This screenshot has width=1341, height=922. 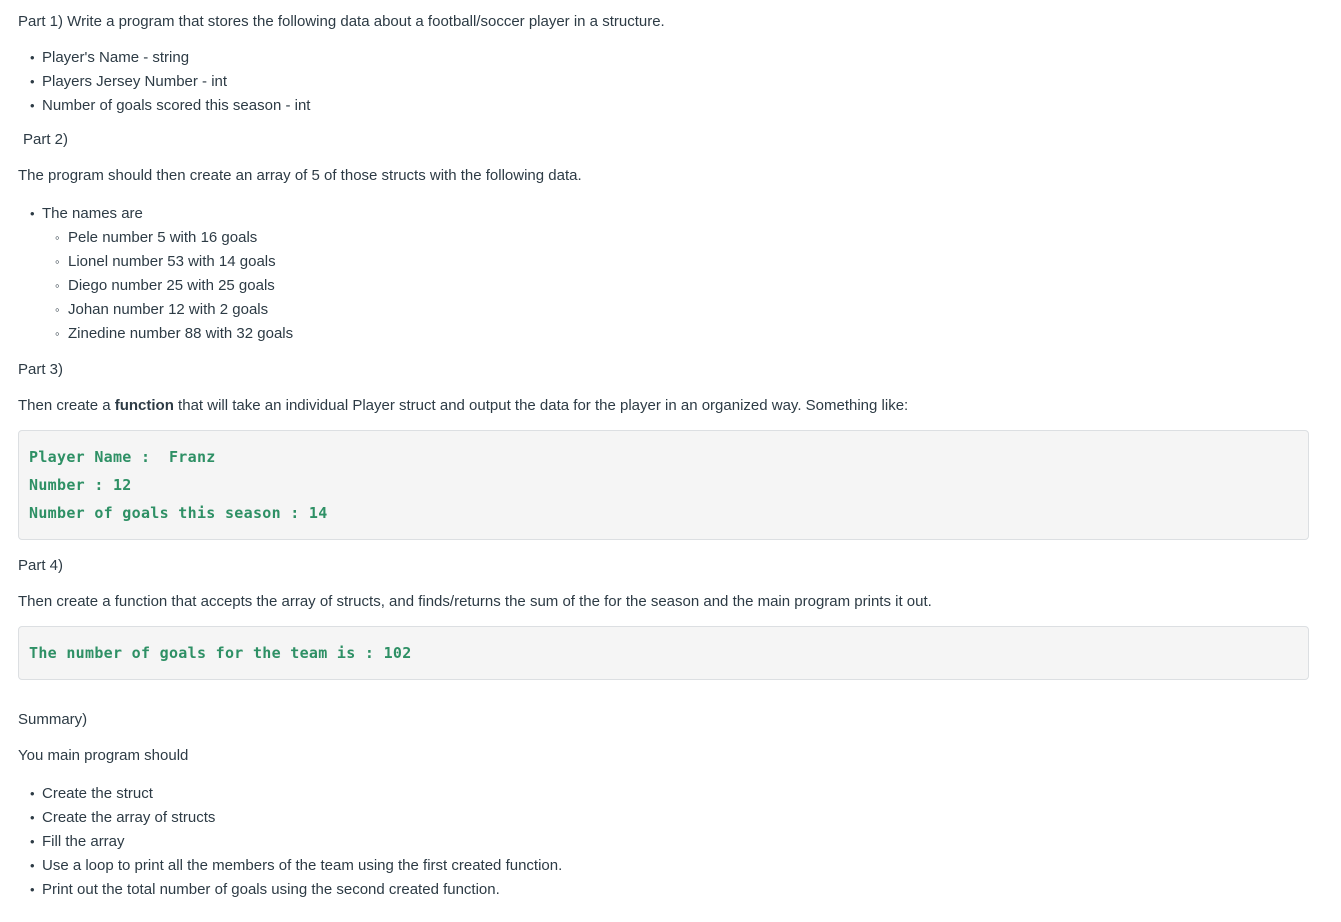 What do you see at coordinates (83, 841) in the screenshot?
I see `summary-item-2: Fill the array` at bounding box center [83, 841].